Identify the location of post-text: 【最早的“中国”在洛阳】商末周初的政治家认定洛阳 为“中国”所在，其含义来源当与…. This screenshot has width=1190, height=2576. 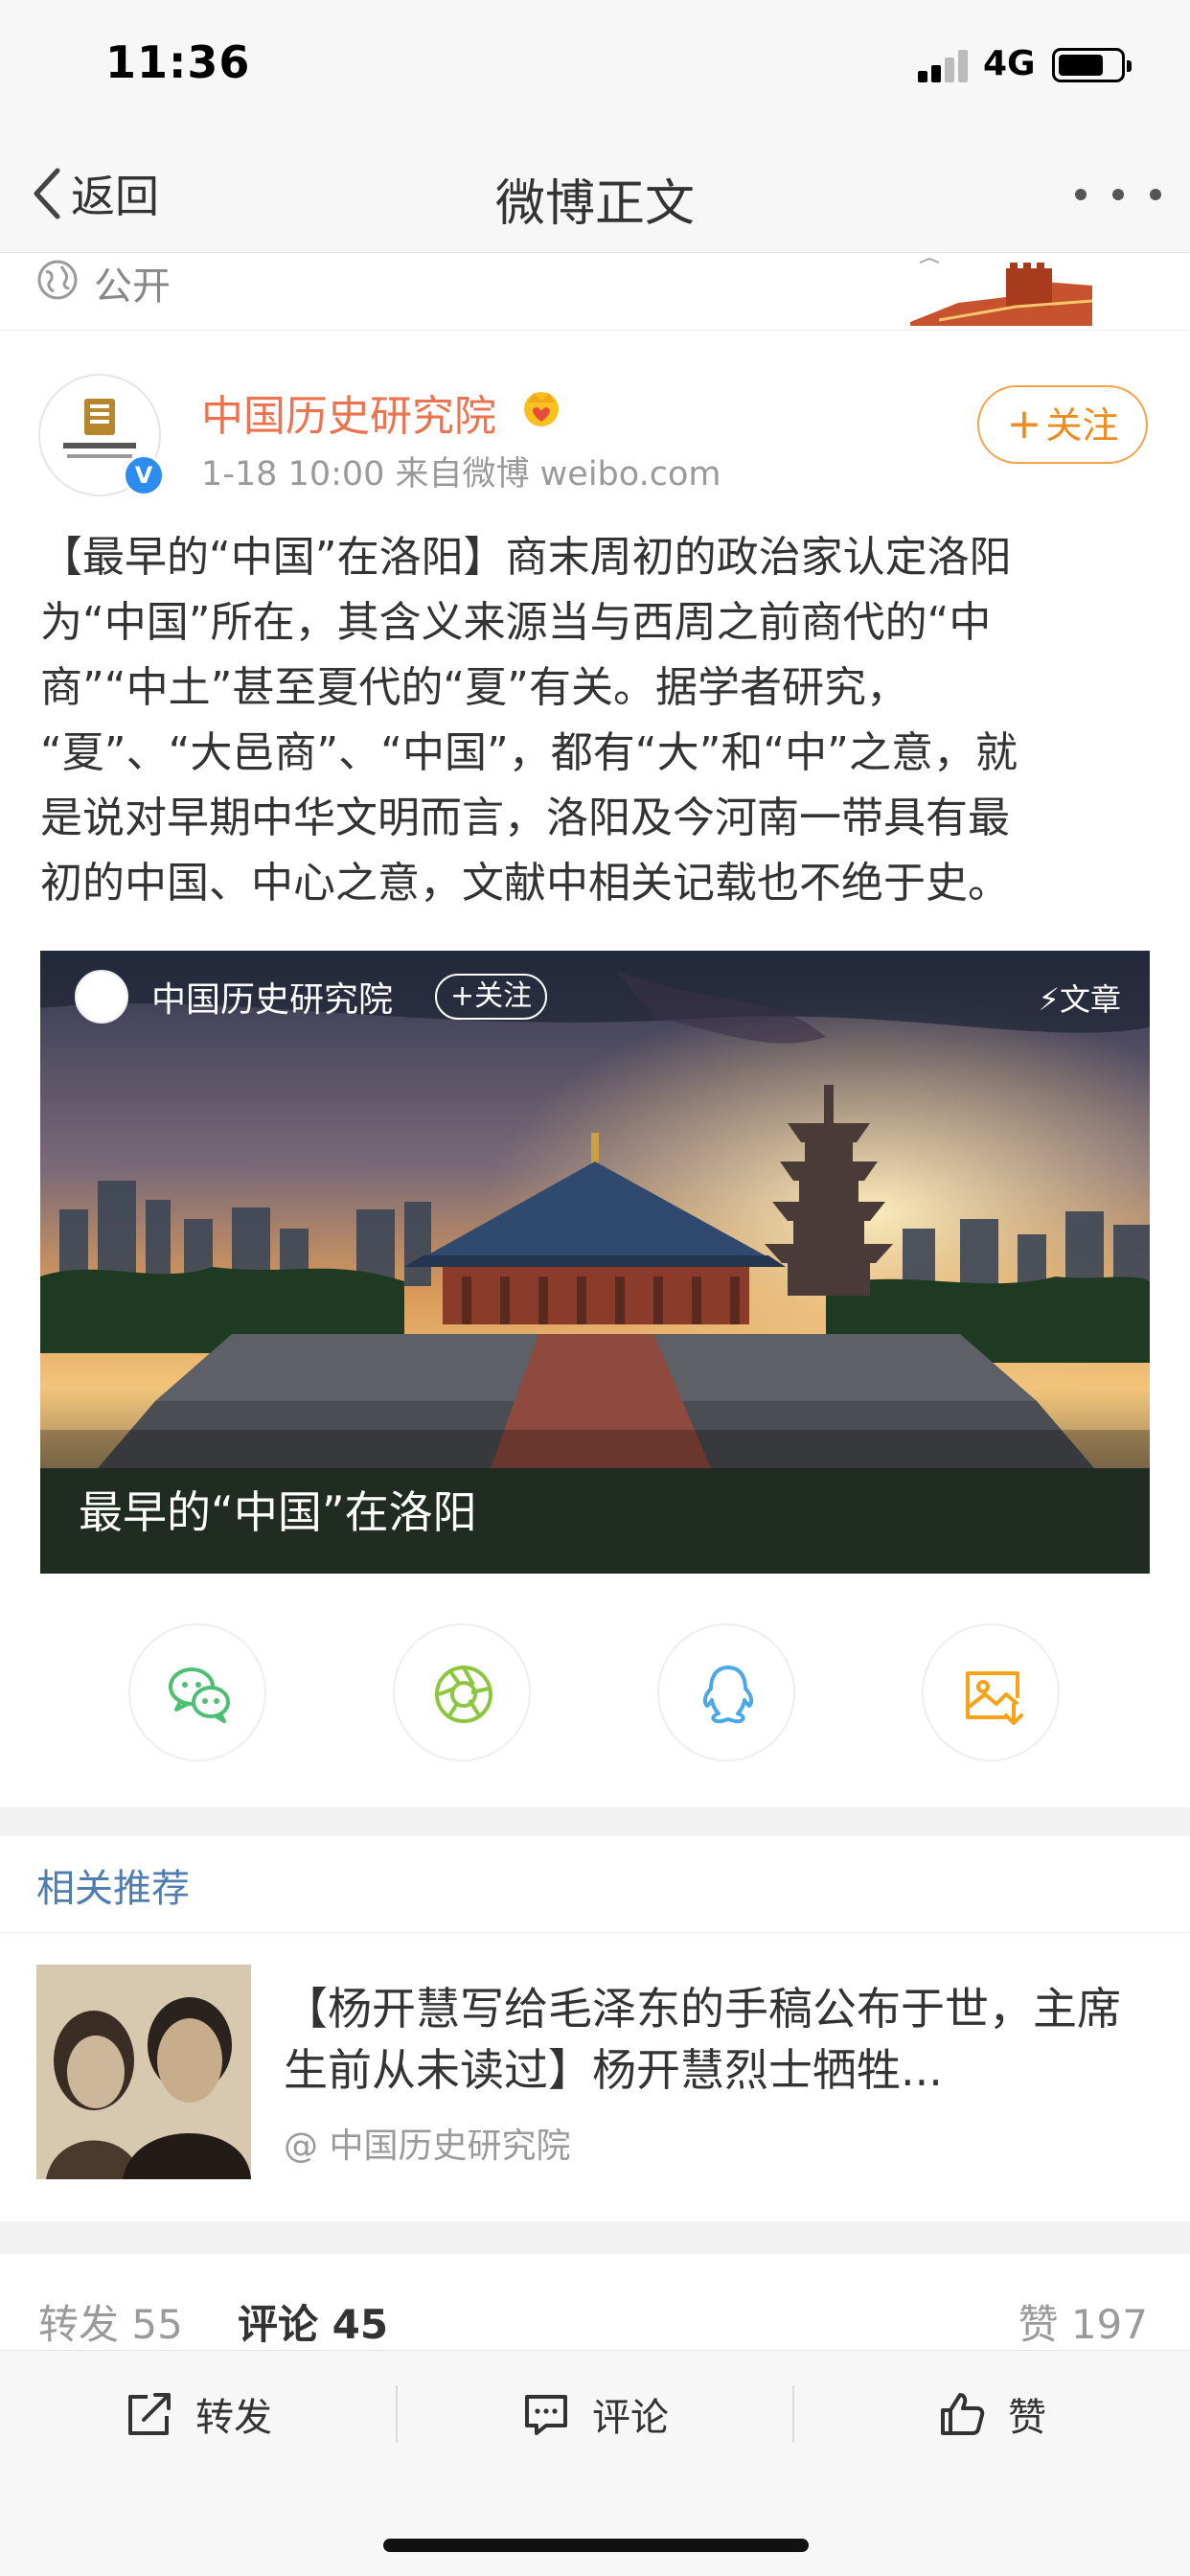
(529, 720).